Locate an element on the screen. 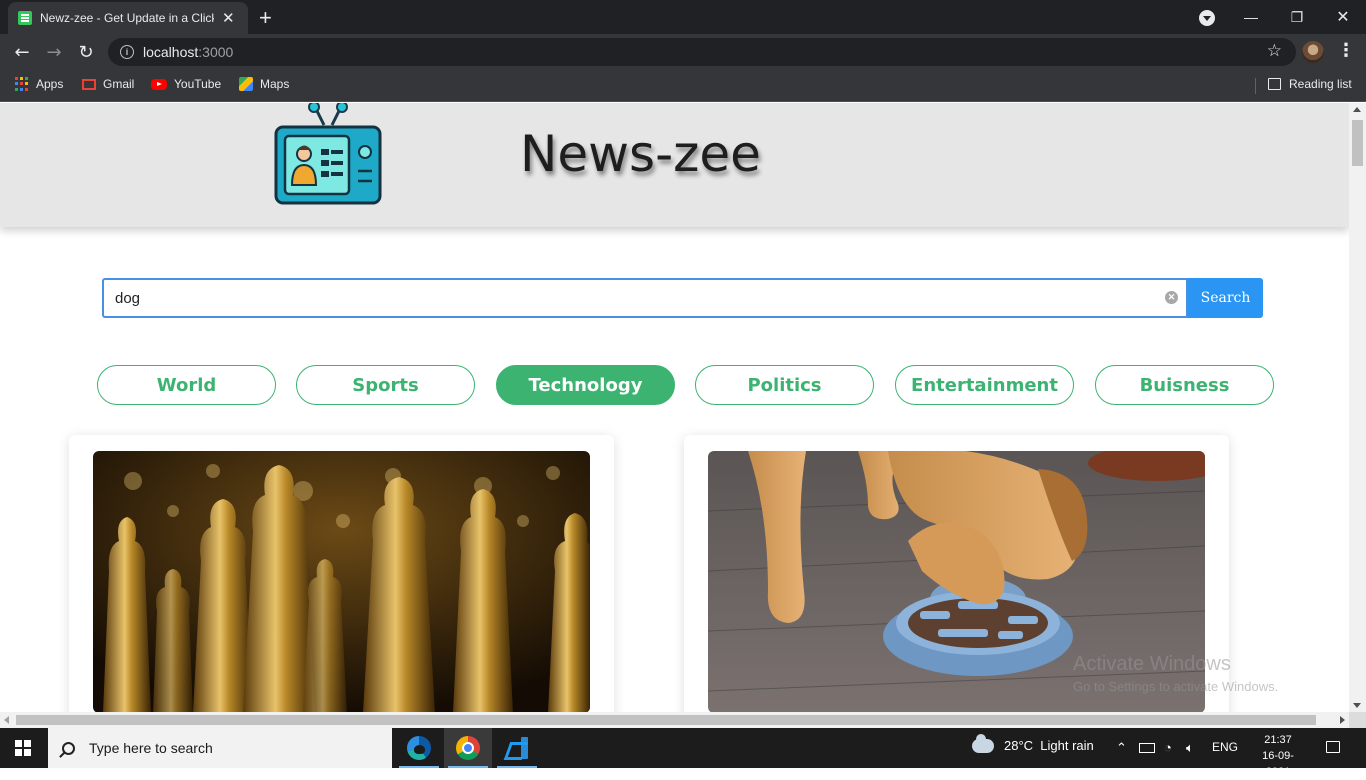 The width and height of the screenshot is (1366, 780). bookmark-label: Gmail is located at coordinates (119, 84).